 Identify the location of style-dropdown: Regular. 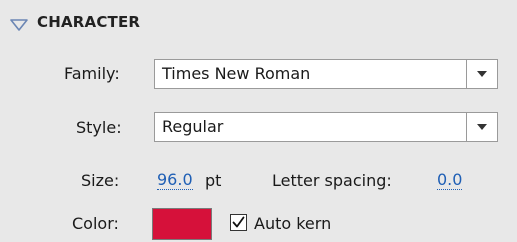
(326, 127).